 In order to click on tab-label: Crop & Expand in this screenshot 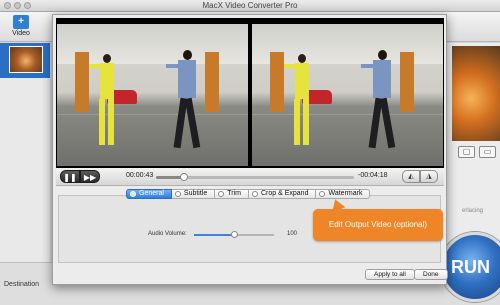, I will do `click(285, 193)`.